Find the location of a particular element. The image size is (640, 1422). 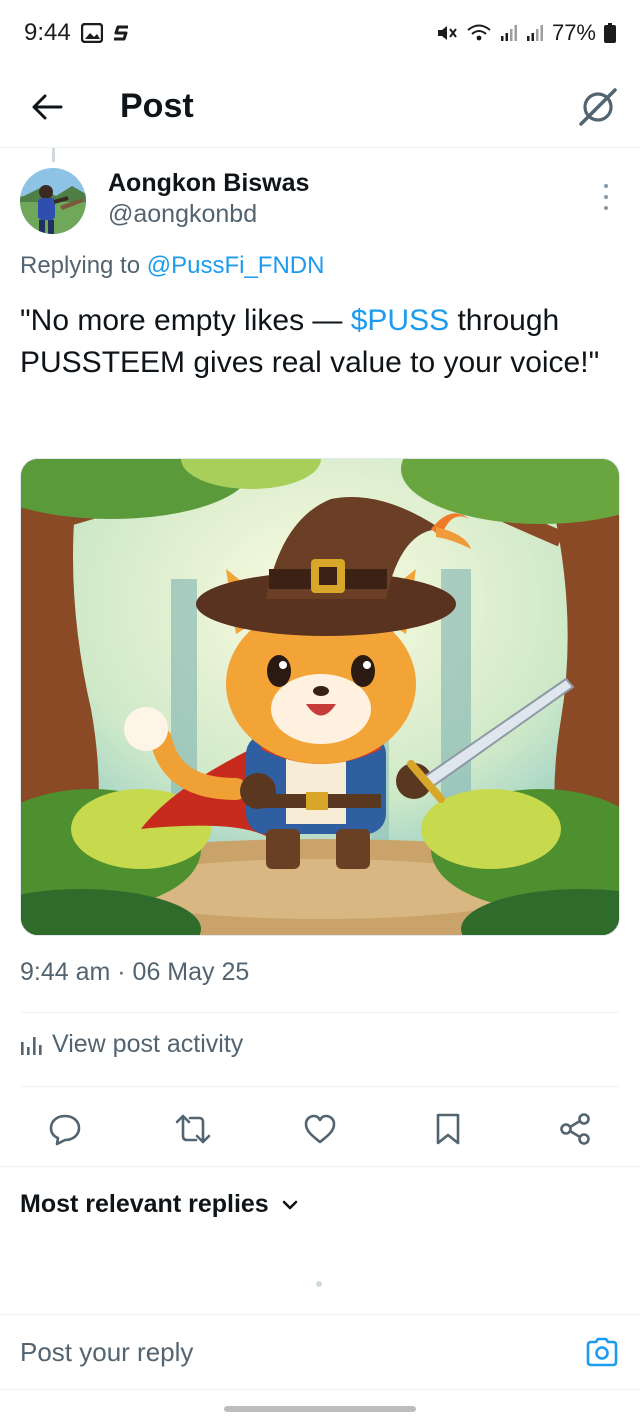

replying-to: Replying to @PussFi_FNDN is located at coordinates (172, 266).